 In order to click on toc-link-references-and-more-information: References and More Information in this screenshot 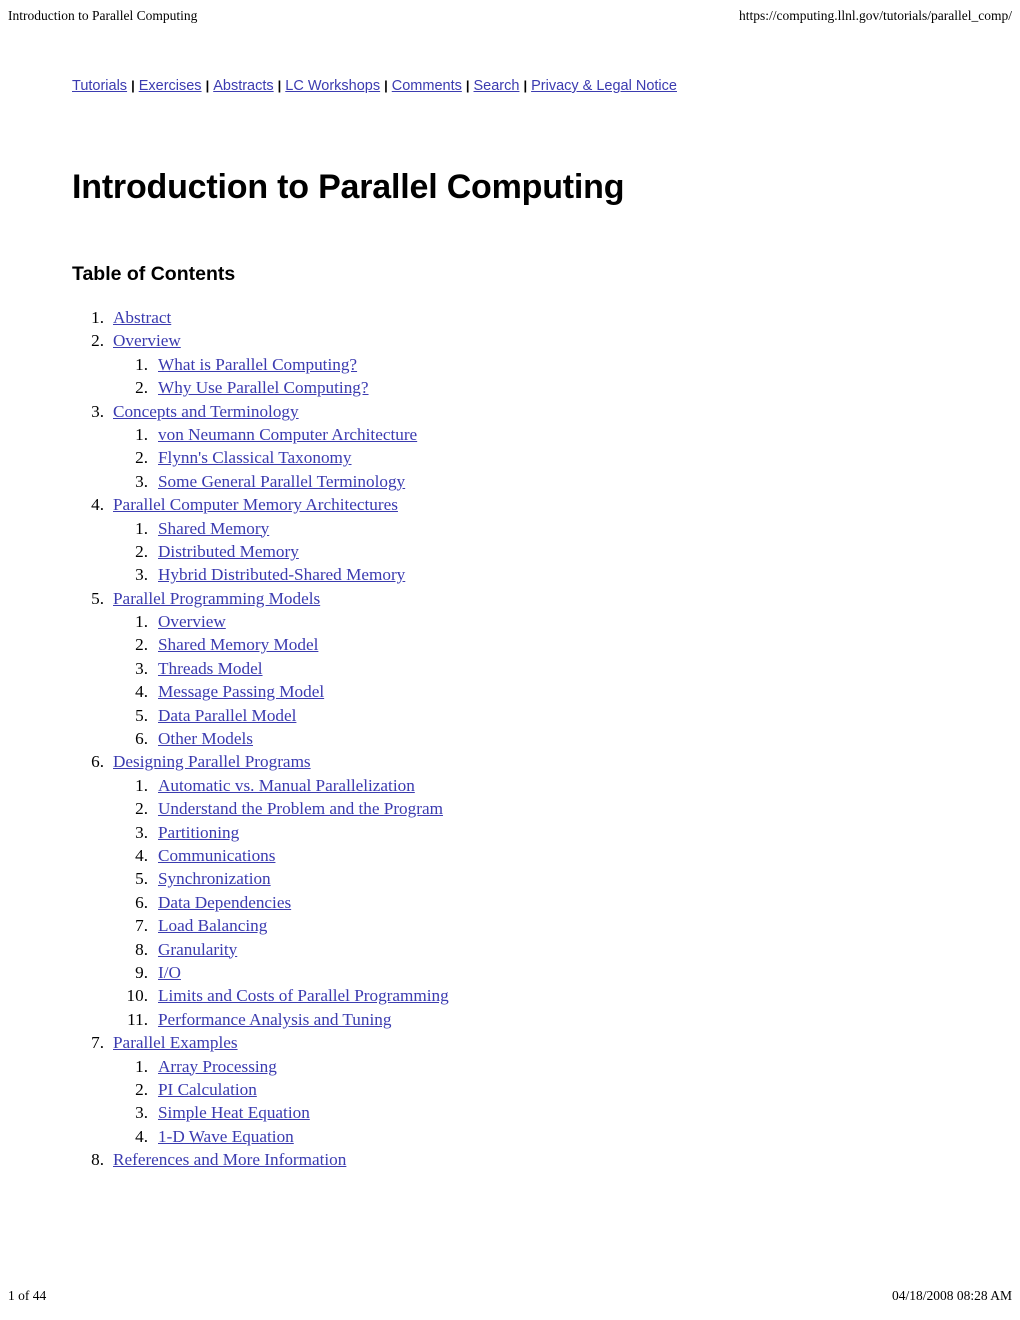, I will do `click(229, 1159)`.